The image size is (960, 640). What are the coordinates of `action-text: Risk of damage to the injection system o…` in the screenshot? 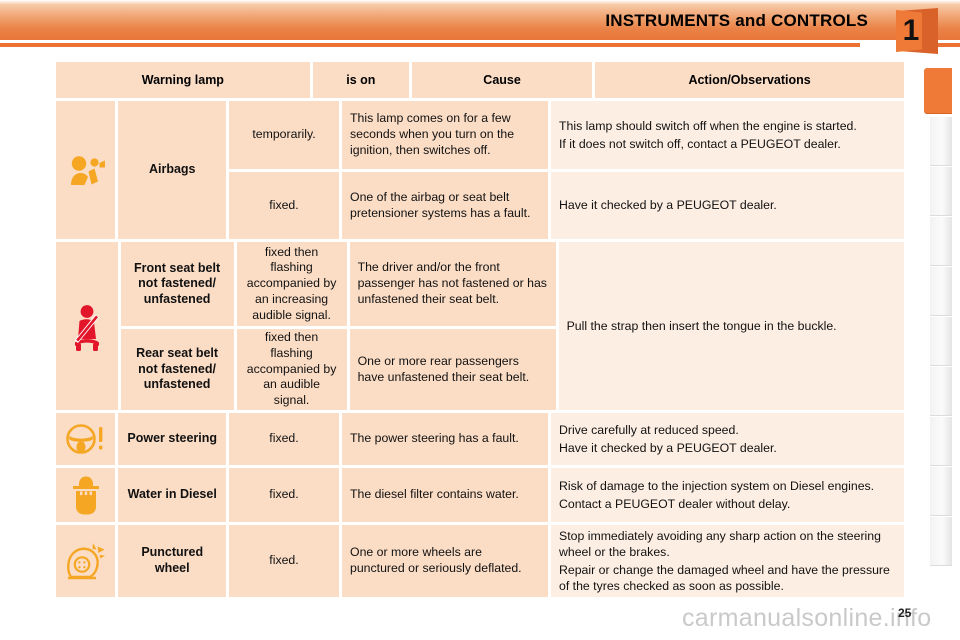 It's located at (727, 495).